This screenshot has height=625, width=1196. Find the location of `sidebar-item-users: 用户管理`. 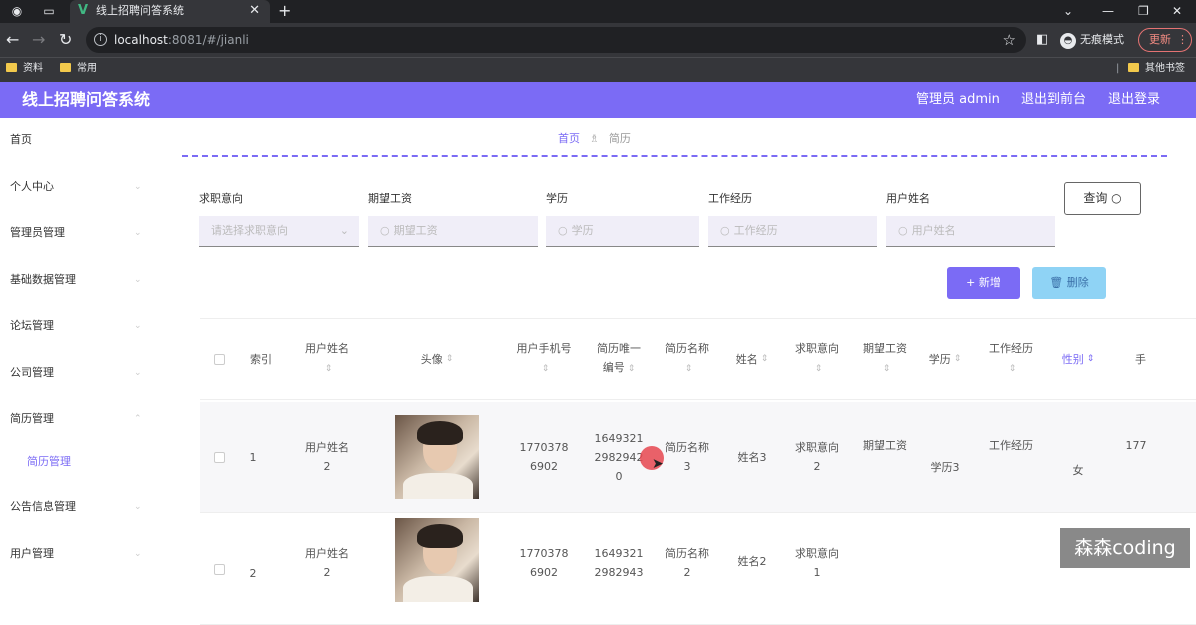

sidebar-item-users: 用户管理 is located at coordinates (32, 554).